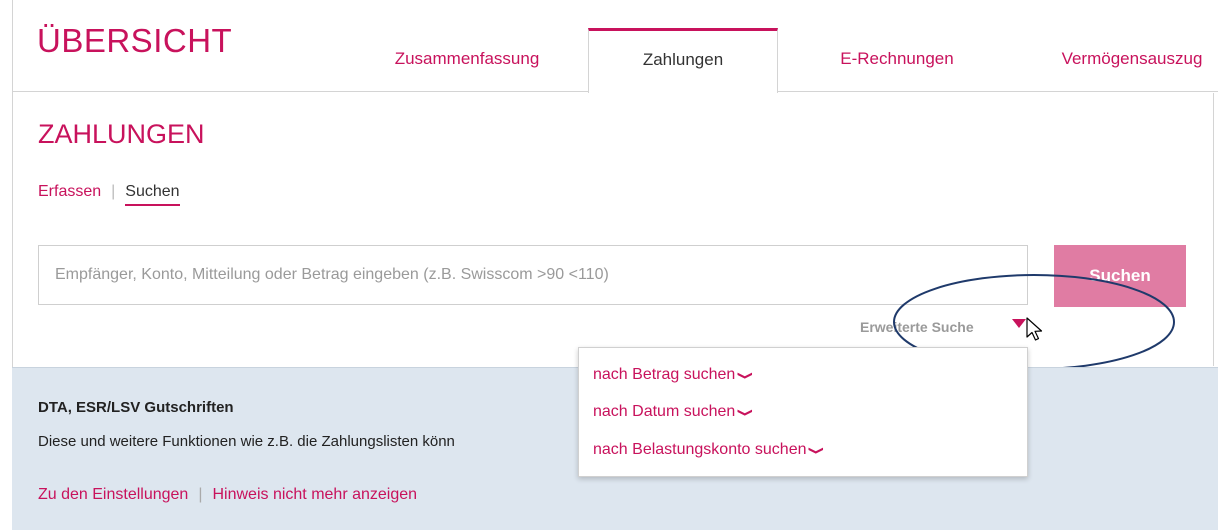 Image resolution: width=1218 pixels, height=530 pixels. Describe the element at coordinates (683, 60) in the screenshot. I see `tab-zahlungen: Zahlungen` at that location.